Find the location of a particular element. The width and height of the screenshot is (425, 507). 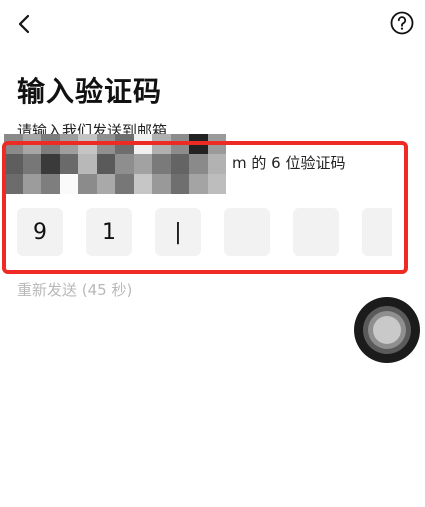

subtitle-suffix-text: m 的 6 位验证码 is located at coordinates (289, 163).